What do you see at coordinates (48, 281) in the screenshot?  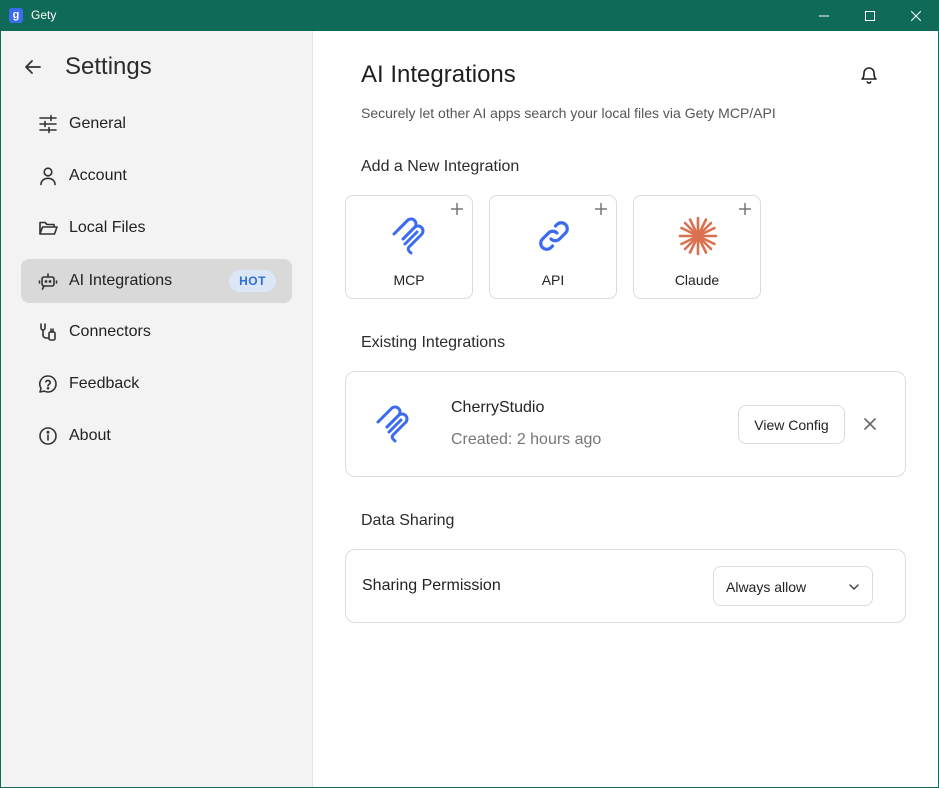 I see `bot-icon` at bounding box center [48, 281].